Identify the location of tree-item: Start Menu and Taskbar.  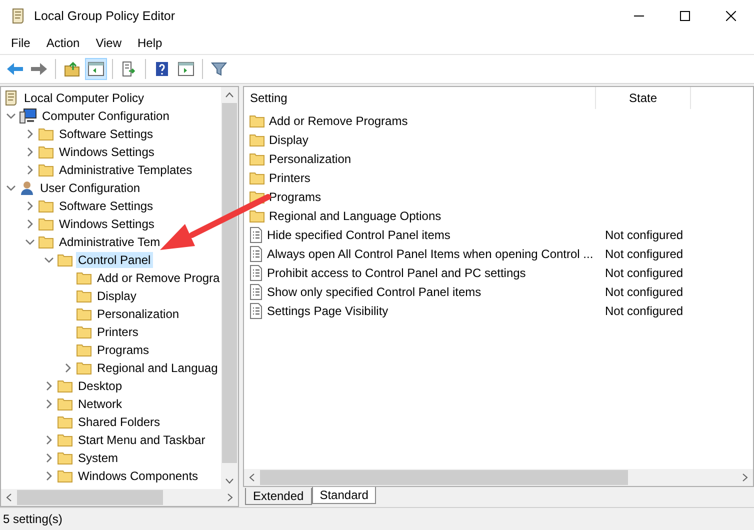
(142, 440).